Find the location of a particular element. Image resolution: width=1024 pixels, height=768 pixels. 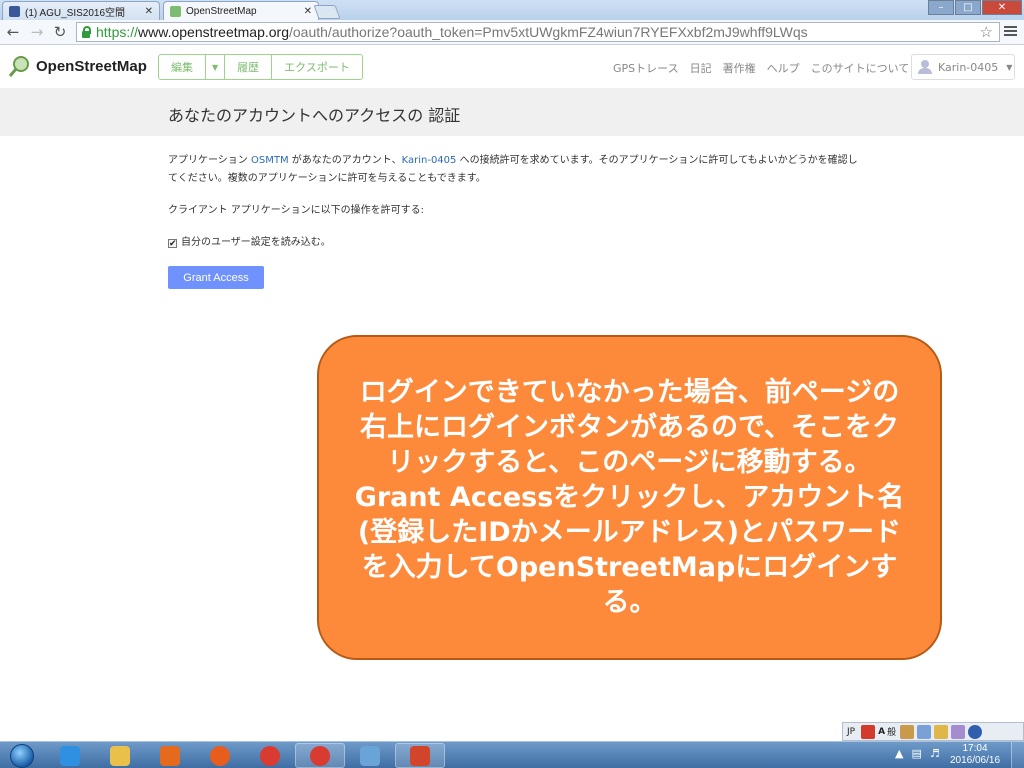

edit-button-group: 編集 ▼ 履歴 エクスポート is located at coordinates (260, 67).